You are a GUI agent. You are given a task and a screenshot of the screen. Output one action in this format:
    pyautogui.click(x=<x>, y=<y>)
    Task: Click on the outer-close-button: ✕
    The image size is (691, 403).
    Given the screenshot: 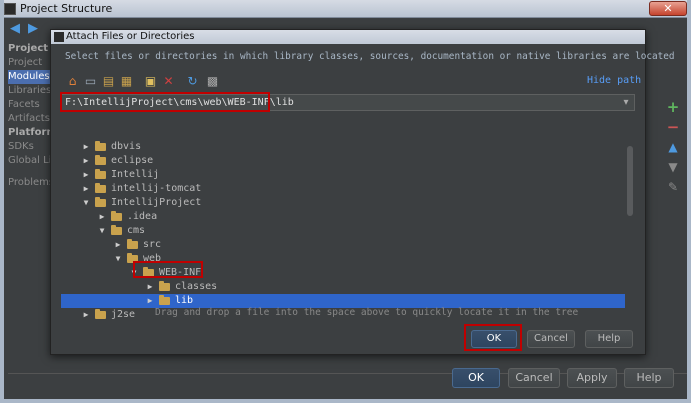 What is the action you would take?
    pyautogui.click(x=668, y=8)
    